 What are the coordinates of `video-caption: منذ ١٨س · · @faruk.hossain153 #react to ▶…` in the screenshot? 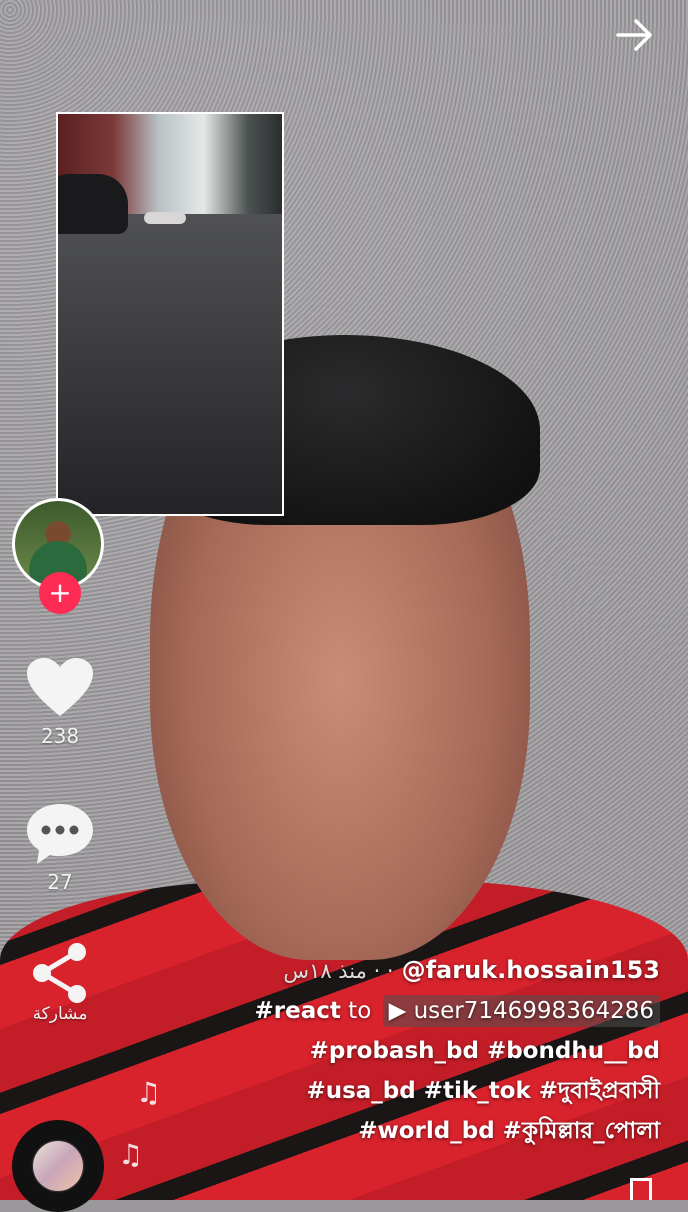 It's located at (440, 1050).